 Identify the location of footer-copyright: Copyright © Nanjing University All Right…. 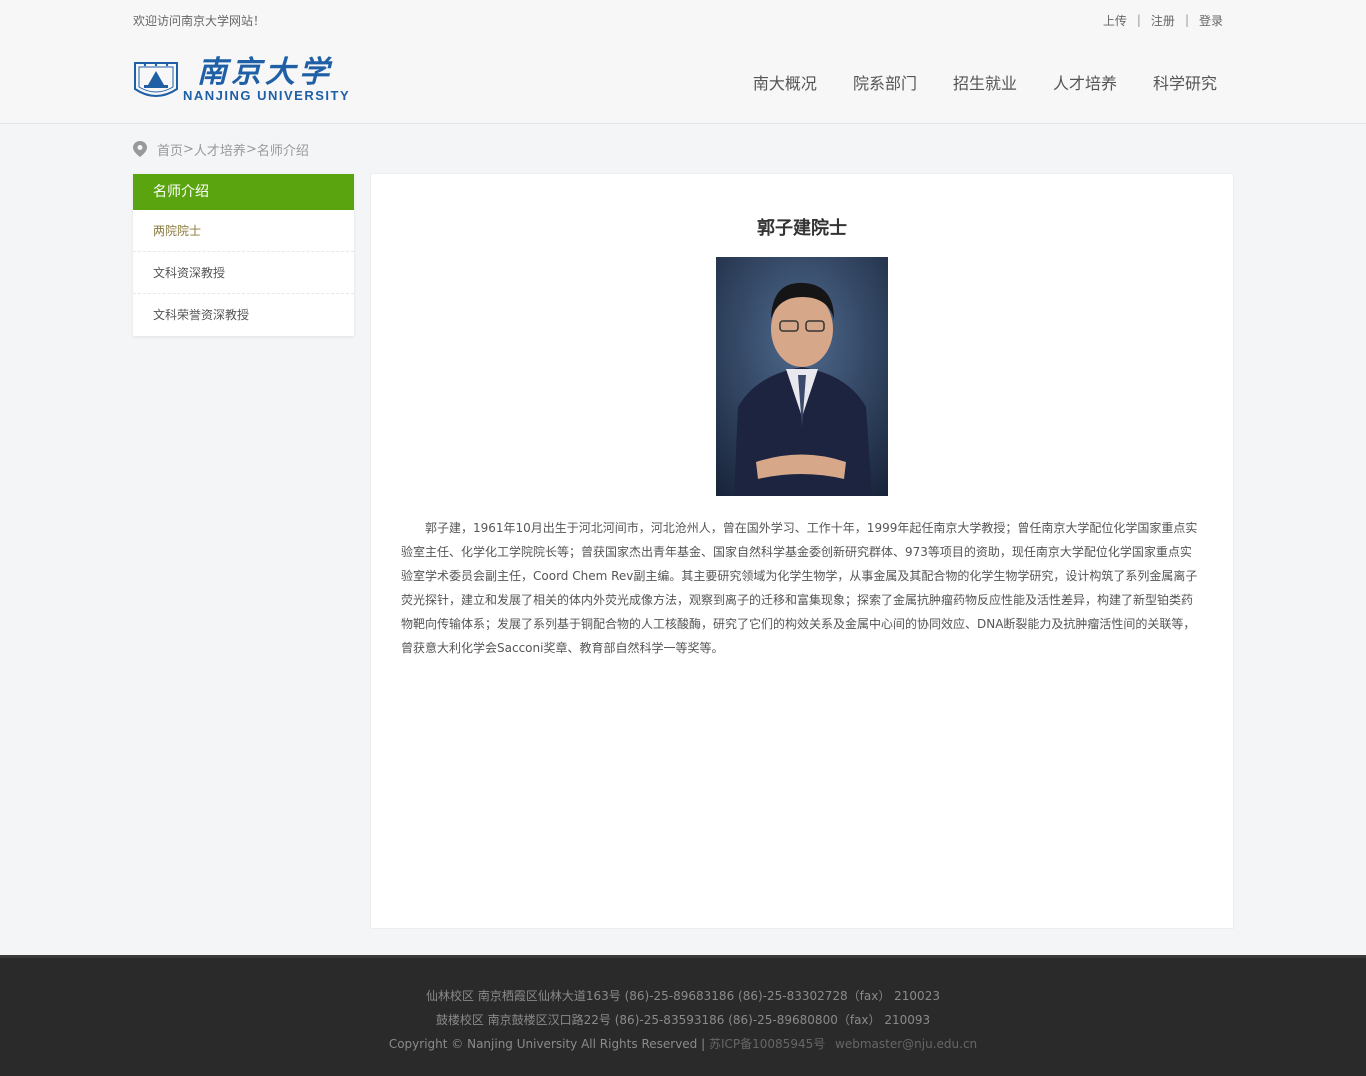
(547, 1044).